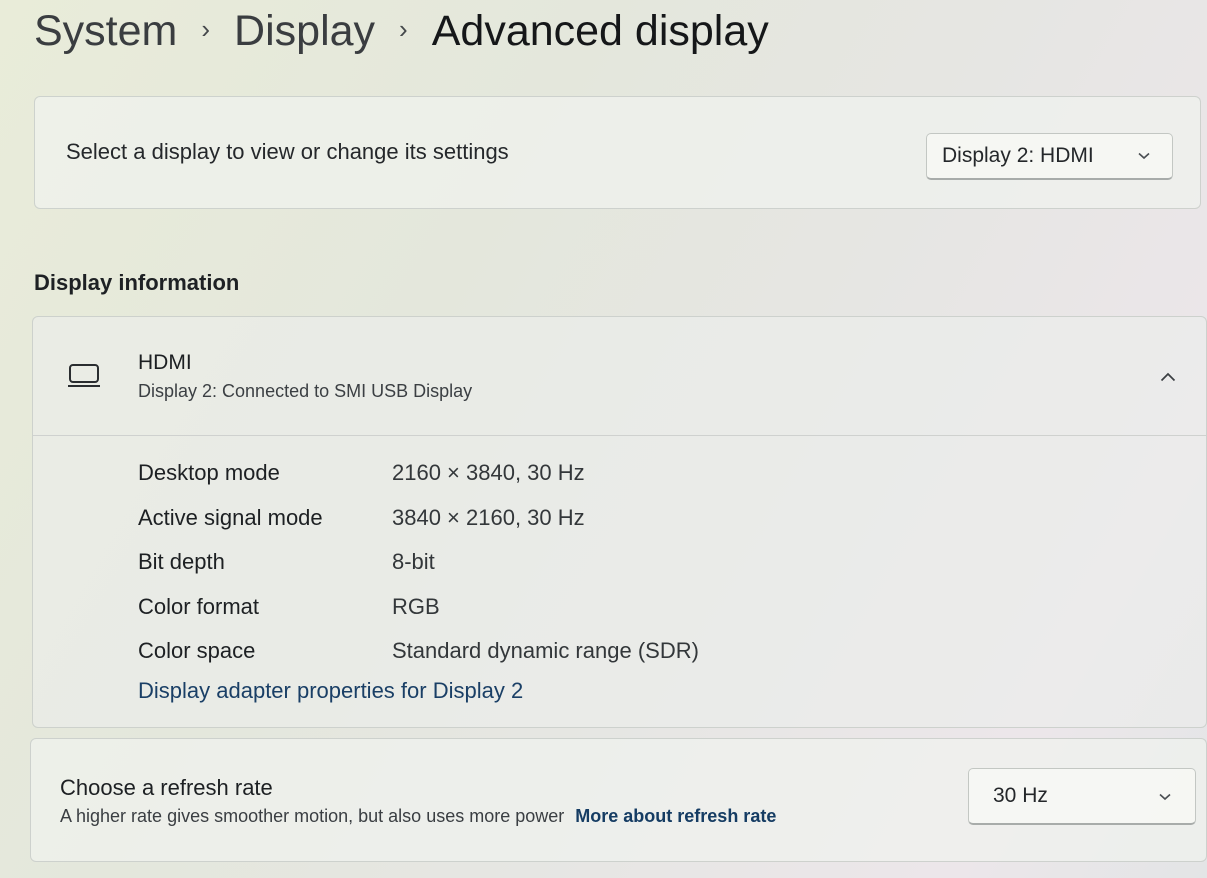 The height and width of the screenshot is (878, 1207). What do you see at coordinates (165, 362) in the screenshot?
I see `display-name: HDMI` at bounding box center [165, 362].